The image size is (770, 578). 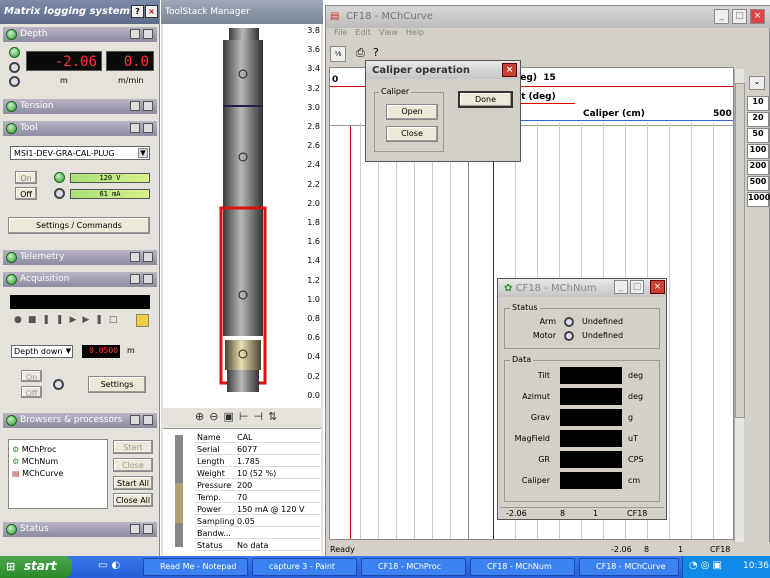 I want to click on scale-button: 50, so click(x=758, y=135).